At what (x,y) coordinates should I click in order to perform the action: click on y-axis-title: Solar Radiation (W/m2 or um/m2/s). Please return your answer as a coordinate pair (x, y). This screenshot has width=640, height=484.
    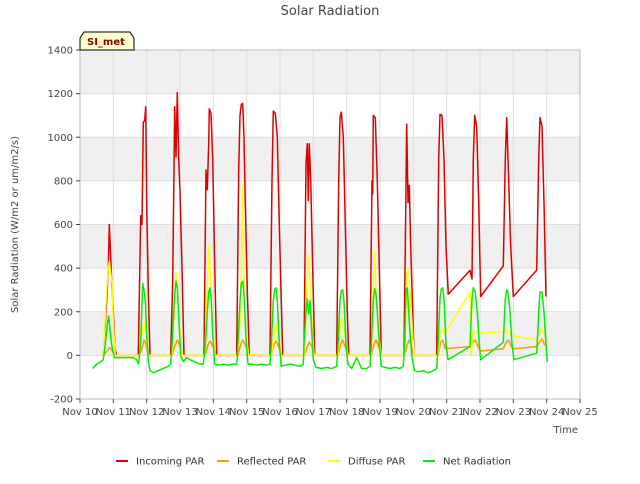
    Looking at the image, I should click on (15, 224).